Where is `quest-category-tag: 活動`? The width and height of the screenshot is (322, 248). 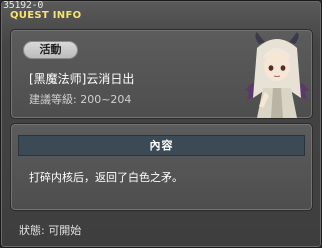
quest-category-tag: 活動 is located at coordinates (50, 50).